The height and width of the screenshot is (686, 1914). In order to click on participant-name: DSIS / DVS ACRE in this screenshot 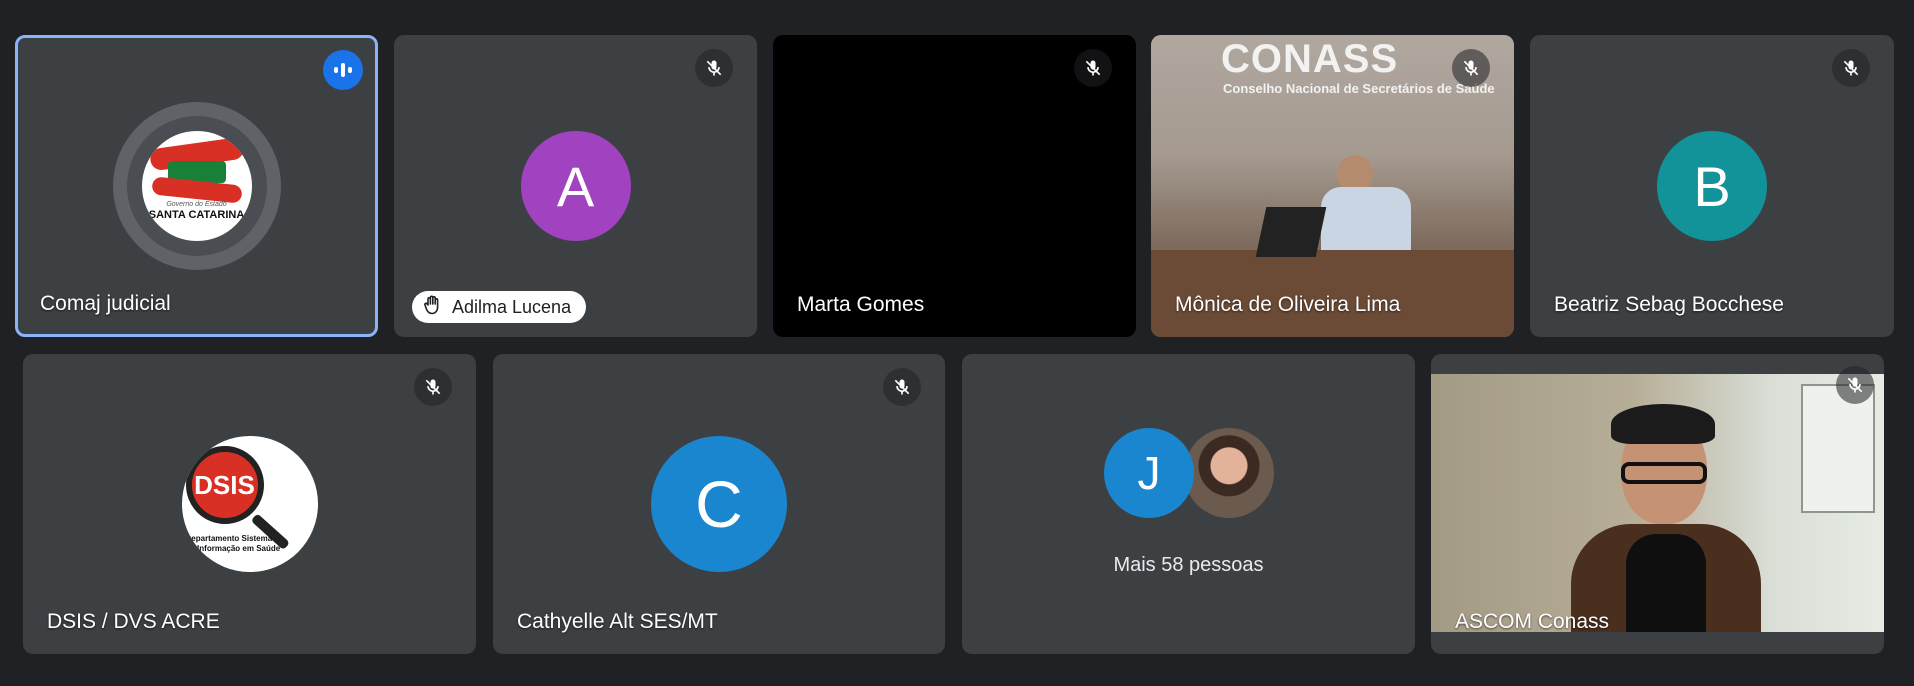, I will do `click(133, 621)`.